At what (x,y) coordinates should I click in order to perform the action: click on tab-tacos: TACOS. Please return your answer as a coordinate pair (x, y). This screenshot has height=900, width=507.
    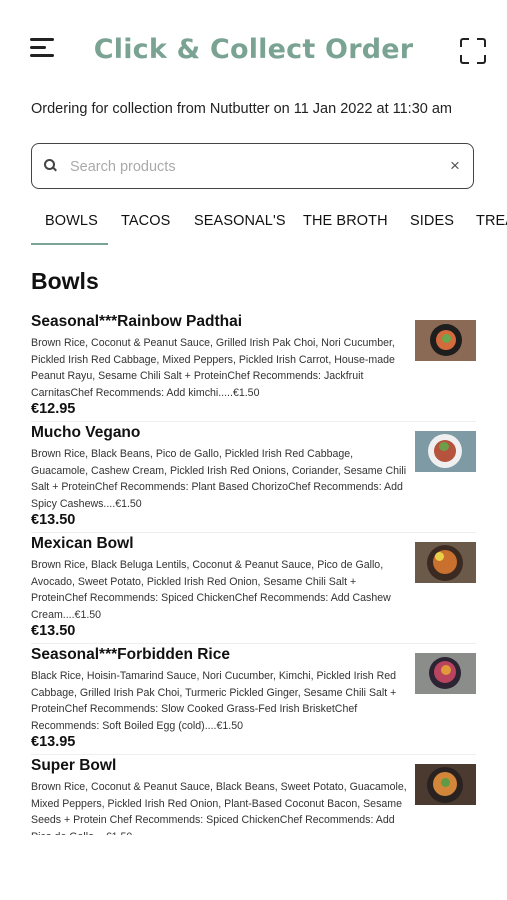
    Looking at the image, I should click on (145, 221).